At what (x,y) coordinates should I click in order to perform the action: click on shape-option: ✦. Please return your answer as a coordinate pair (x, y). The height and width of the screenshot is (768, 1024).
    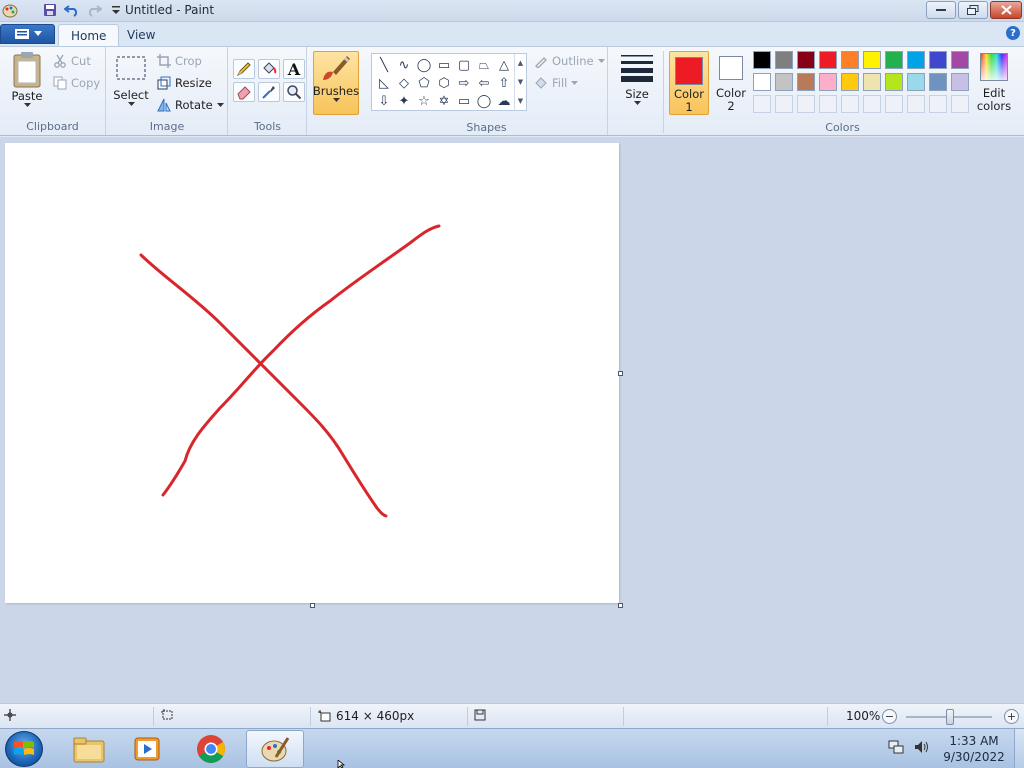
    Looking at the image, I should click on (404, 101).